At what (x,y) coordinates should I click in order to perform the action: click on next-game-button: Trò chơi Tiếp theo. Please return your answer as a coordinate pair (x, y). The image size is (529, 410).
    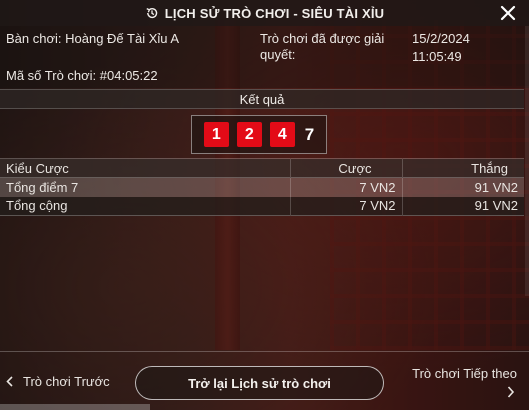
    Looking at the image, I should click on (457, 385).